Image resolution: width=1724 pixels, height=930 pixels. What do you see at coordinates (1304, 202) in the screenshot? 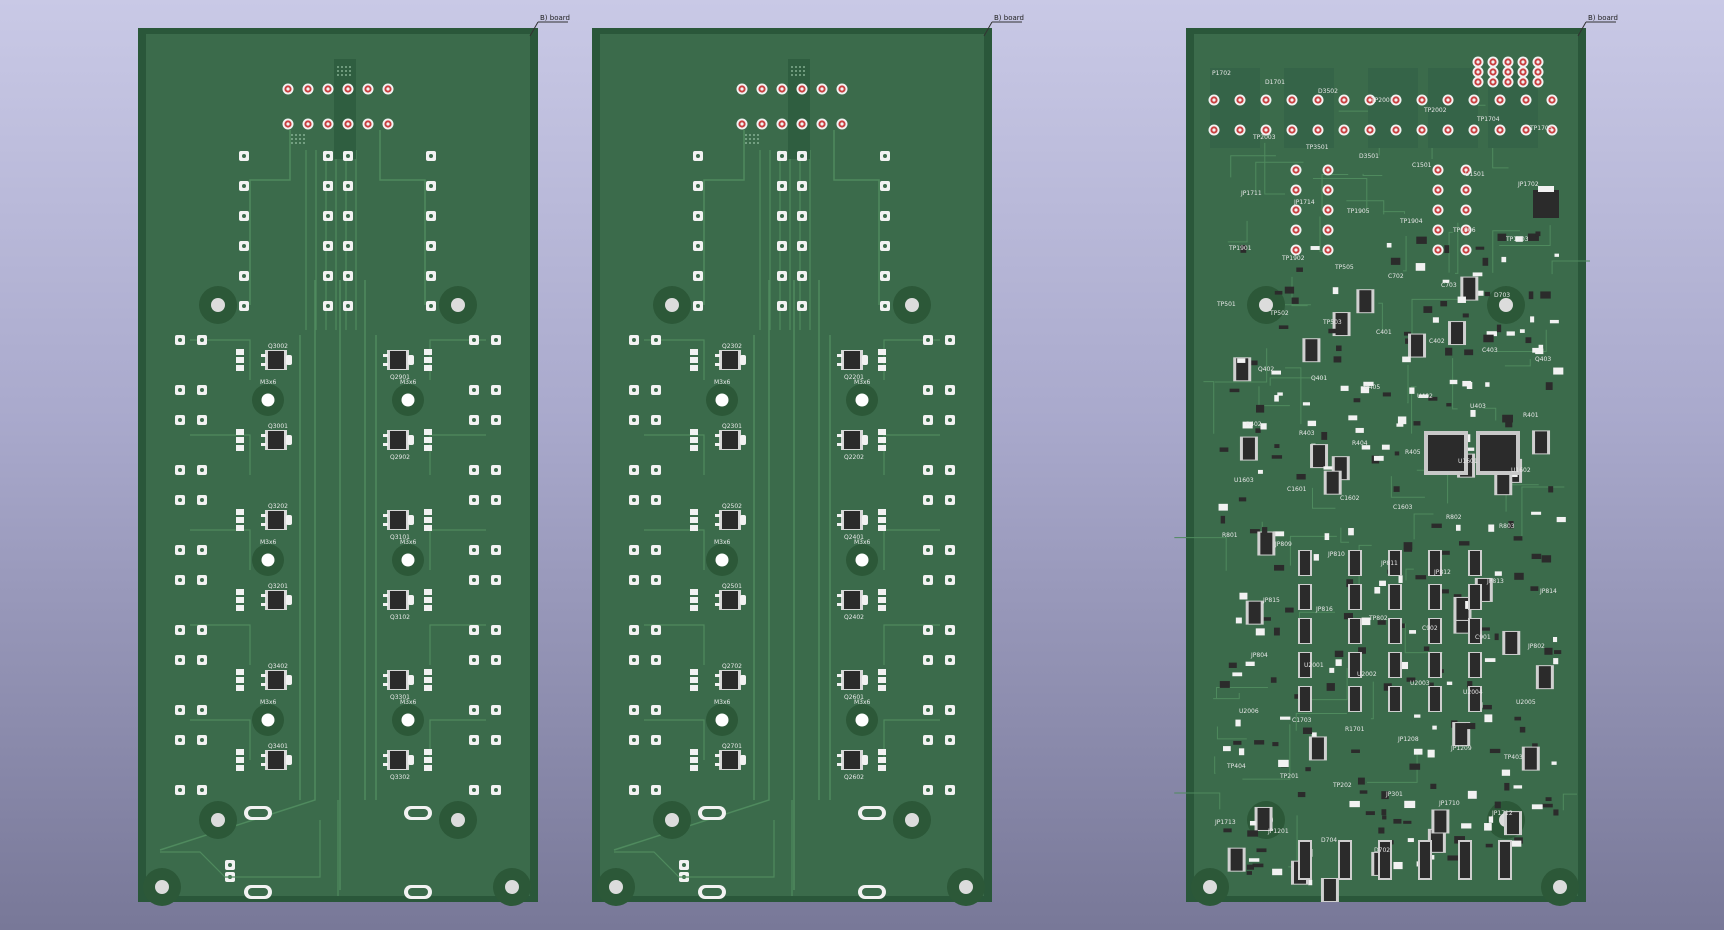
I see `component-ref: JP1714` at bounding box center [1304, 202].